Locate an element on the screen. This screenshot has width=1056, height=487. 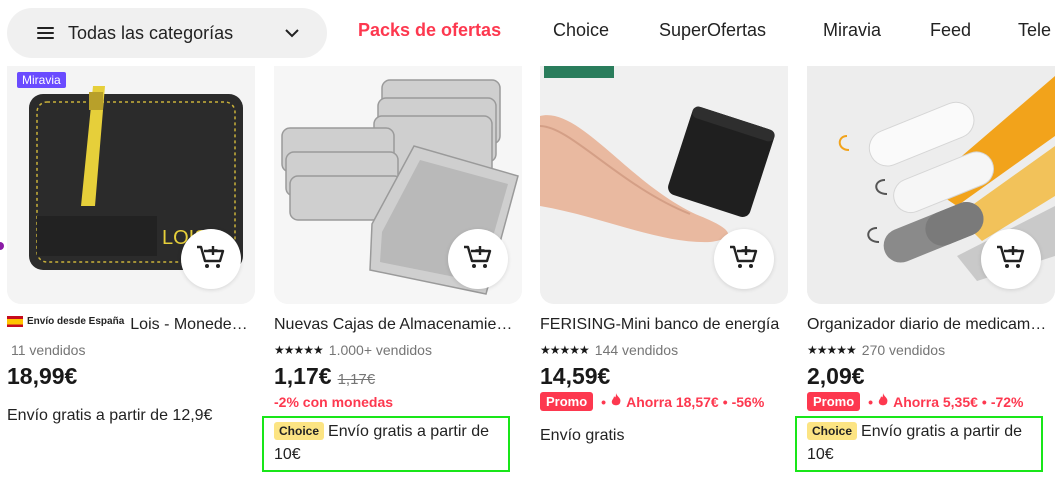
promo-row: Promo • Ahorra 5,35€ • -72% is located at coordinates (915, 401).